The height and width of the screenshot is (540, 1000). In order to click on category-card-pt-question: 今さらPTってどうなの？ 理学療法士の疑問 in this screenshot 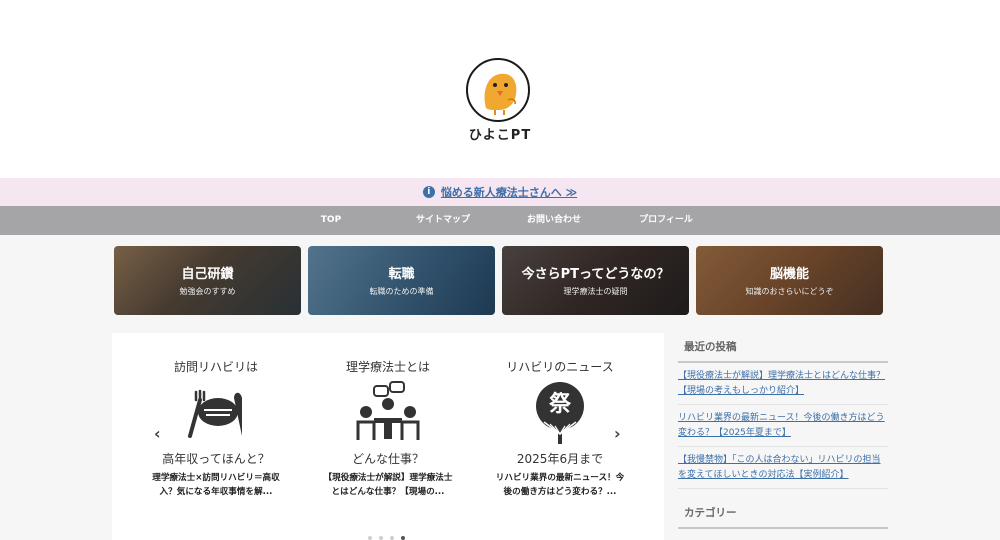, I will do `click(595, 280)`.